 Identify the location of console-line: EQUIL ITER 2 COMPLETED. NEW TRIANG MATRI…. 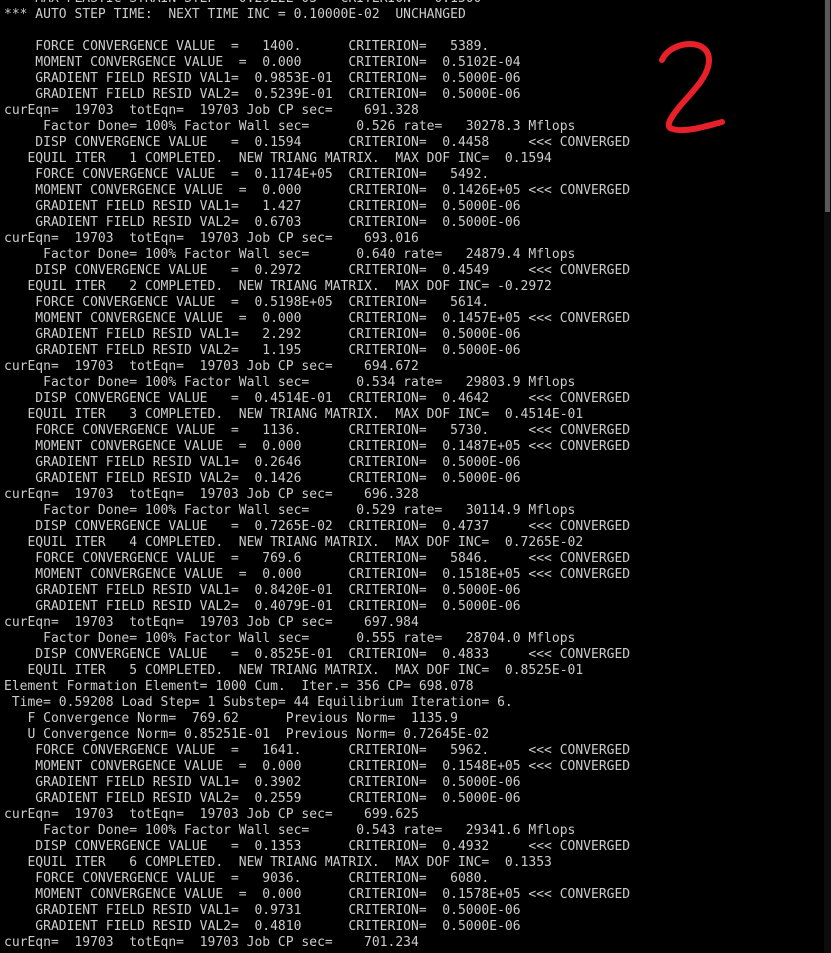
(278, 286).